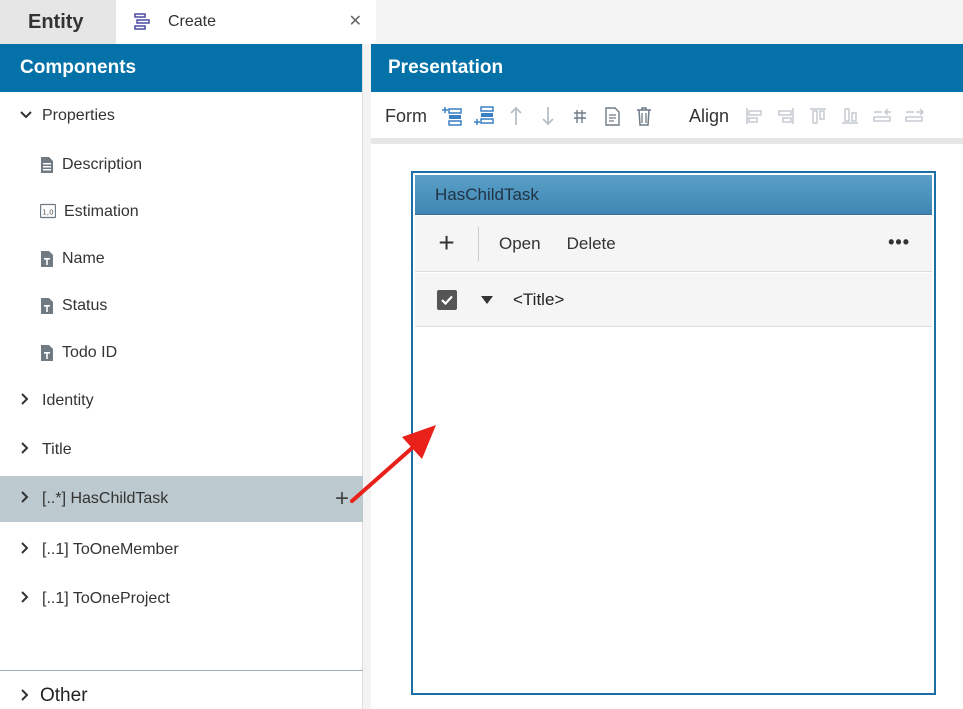  I want to click on tree-item-label: Estimation, so click(101, 211).